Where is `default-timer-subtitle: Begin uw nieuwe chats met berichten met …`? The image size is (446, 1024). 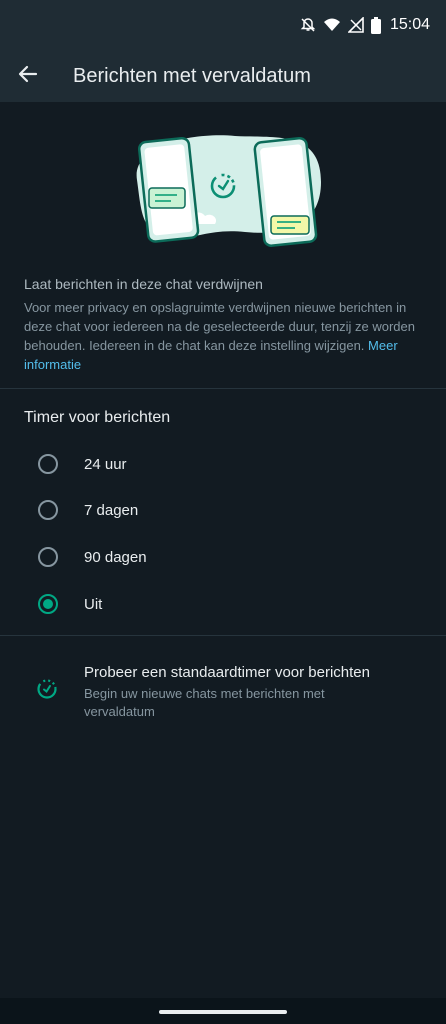 default-timer-subtitle: Begin uw nieuwe chats met berichten met … is located at coordinates (204, 702).